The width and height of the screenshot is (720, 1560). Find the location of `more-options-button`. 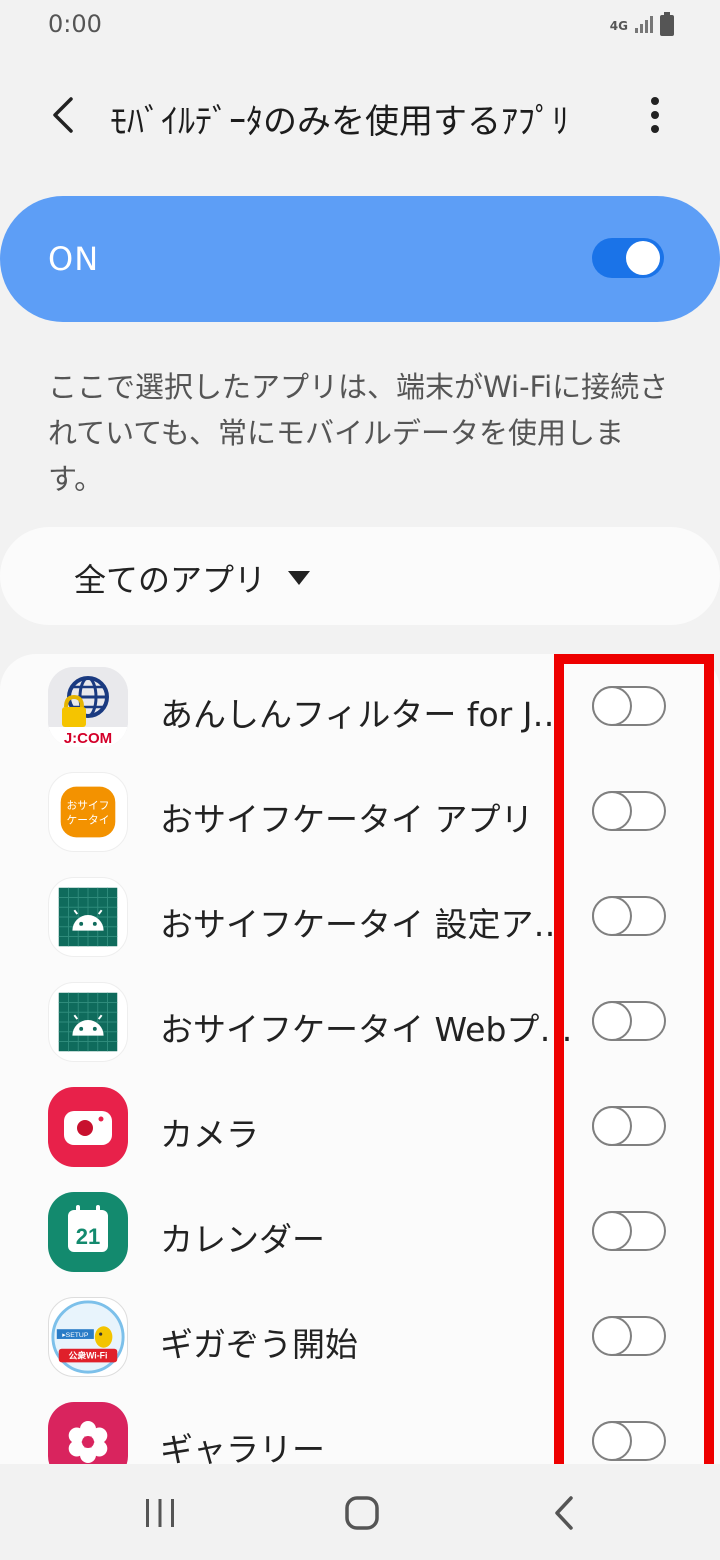

more-options-button is located at coordinates (655, 115).